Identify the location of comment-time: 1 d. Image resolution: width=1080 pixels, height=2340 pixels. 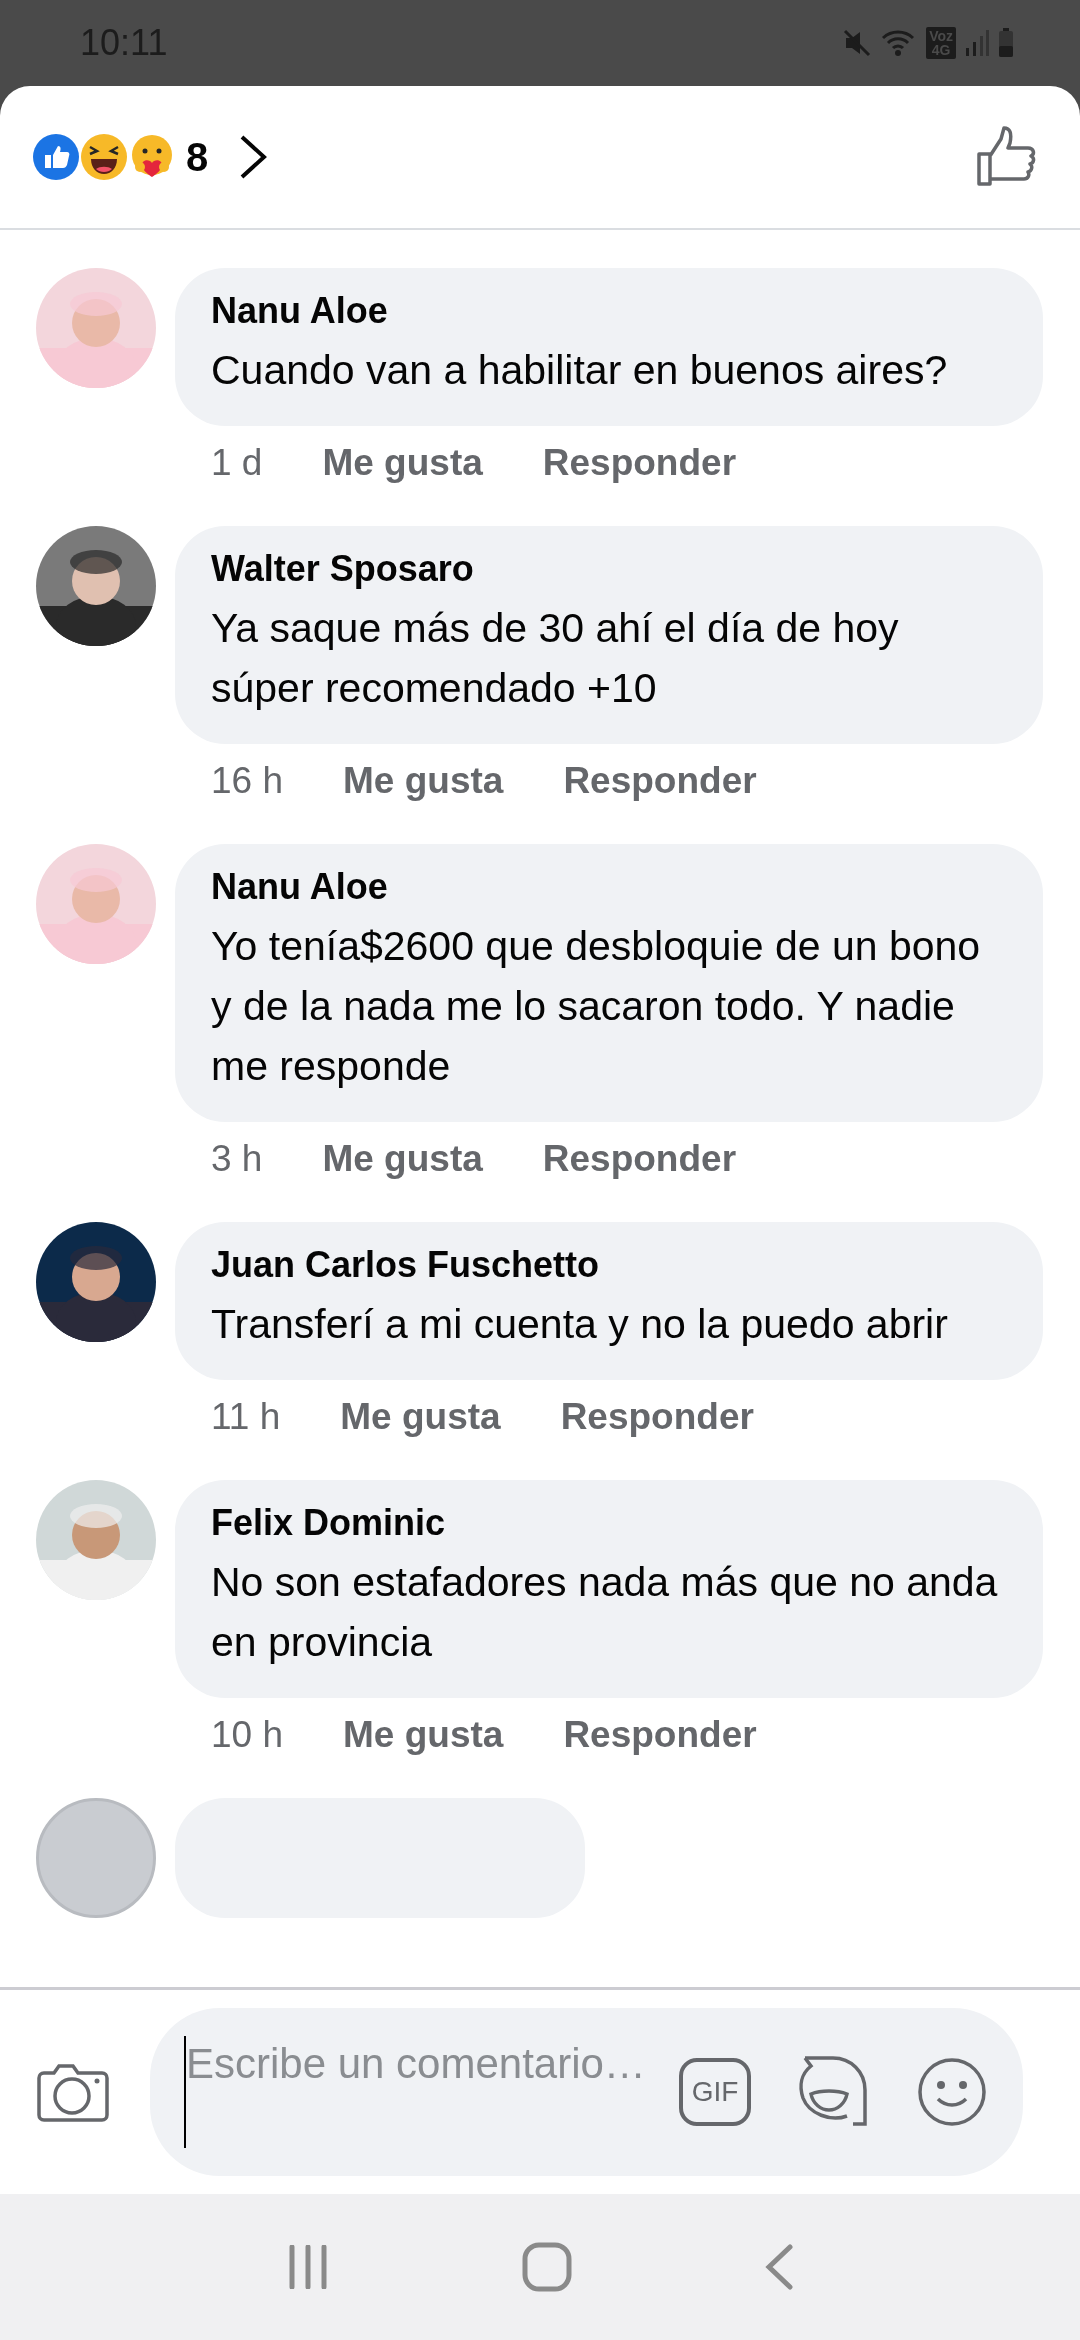
(237, 463).